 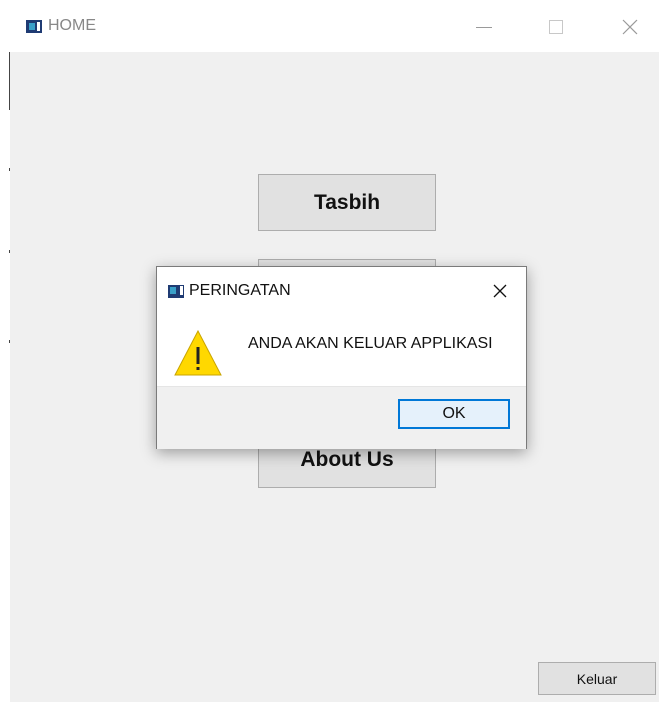 I want to click on maximize-button, so click(x=556, y=27).